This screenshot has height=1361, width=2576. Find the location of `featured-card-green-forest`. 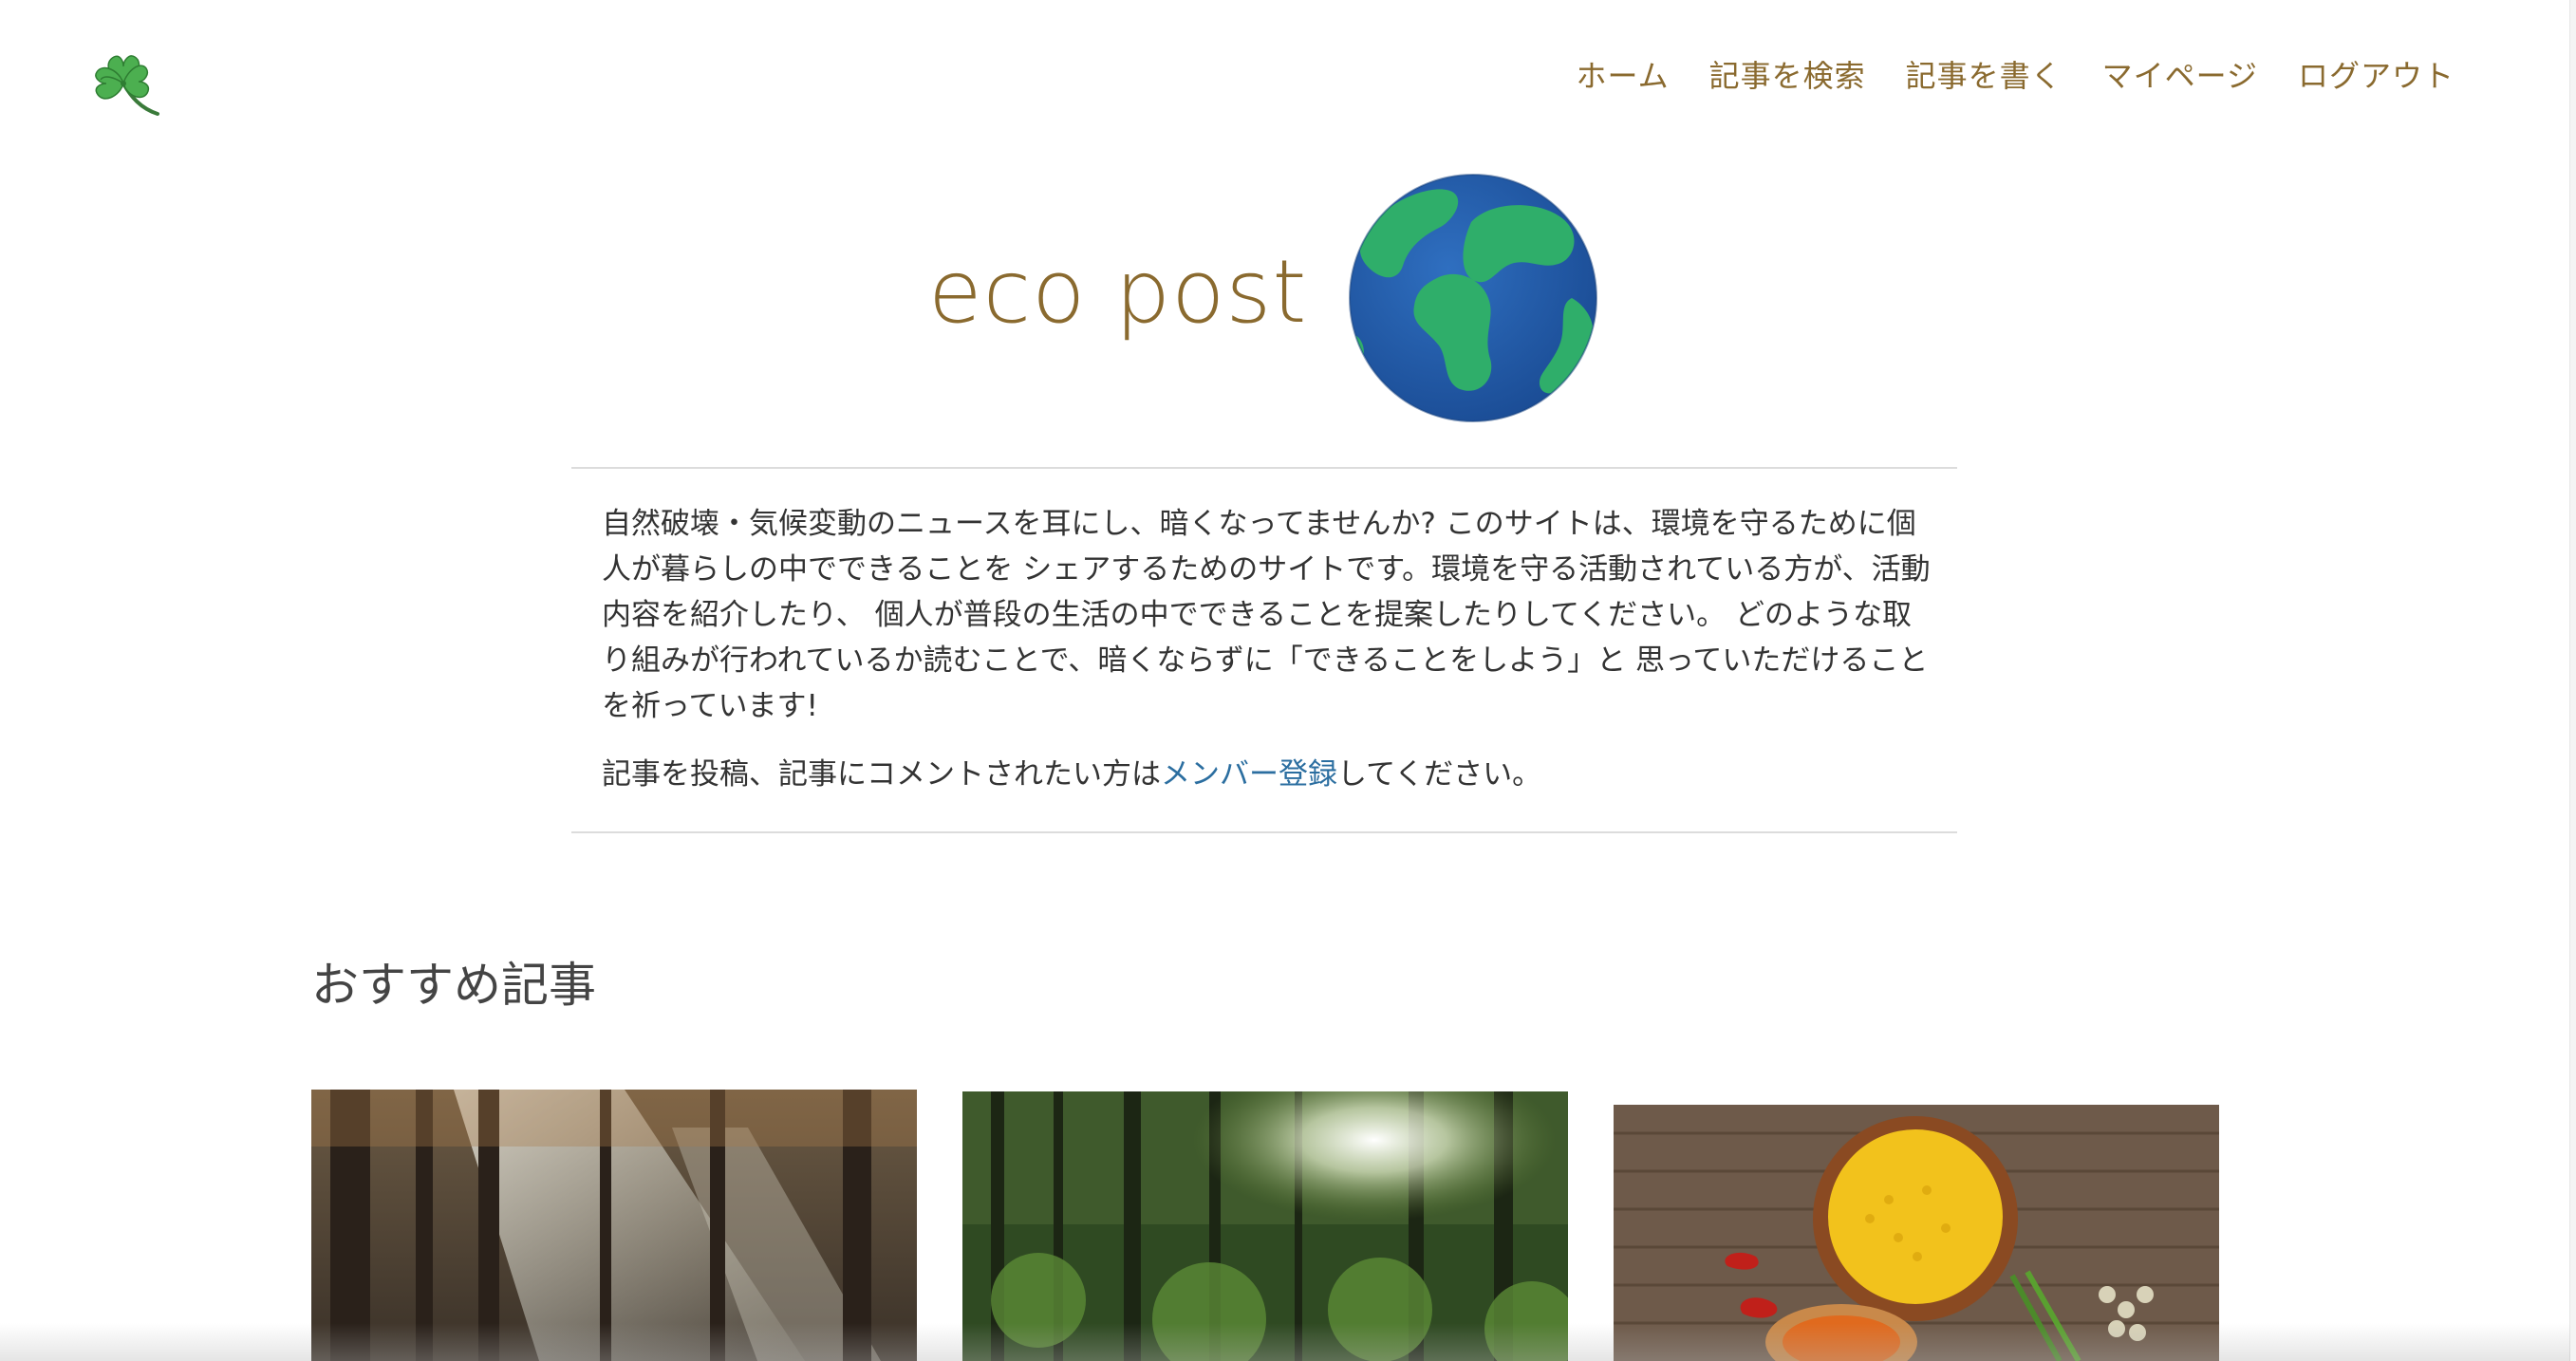

featured-card-green-forest is located at coordinates (1265, 1226).